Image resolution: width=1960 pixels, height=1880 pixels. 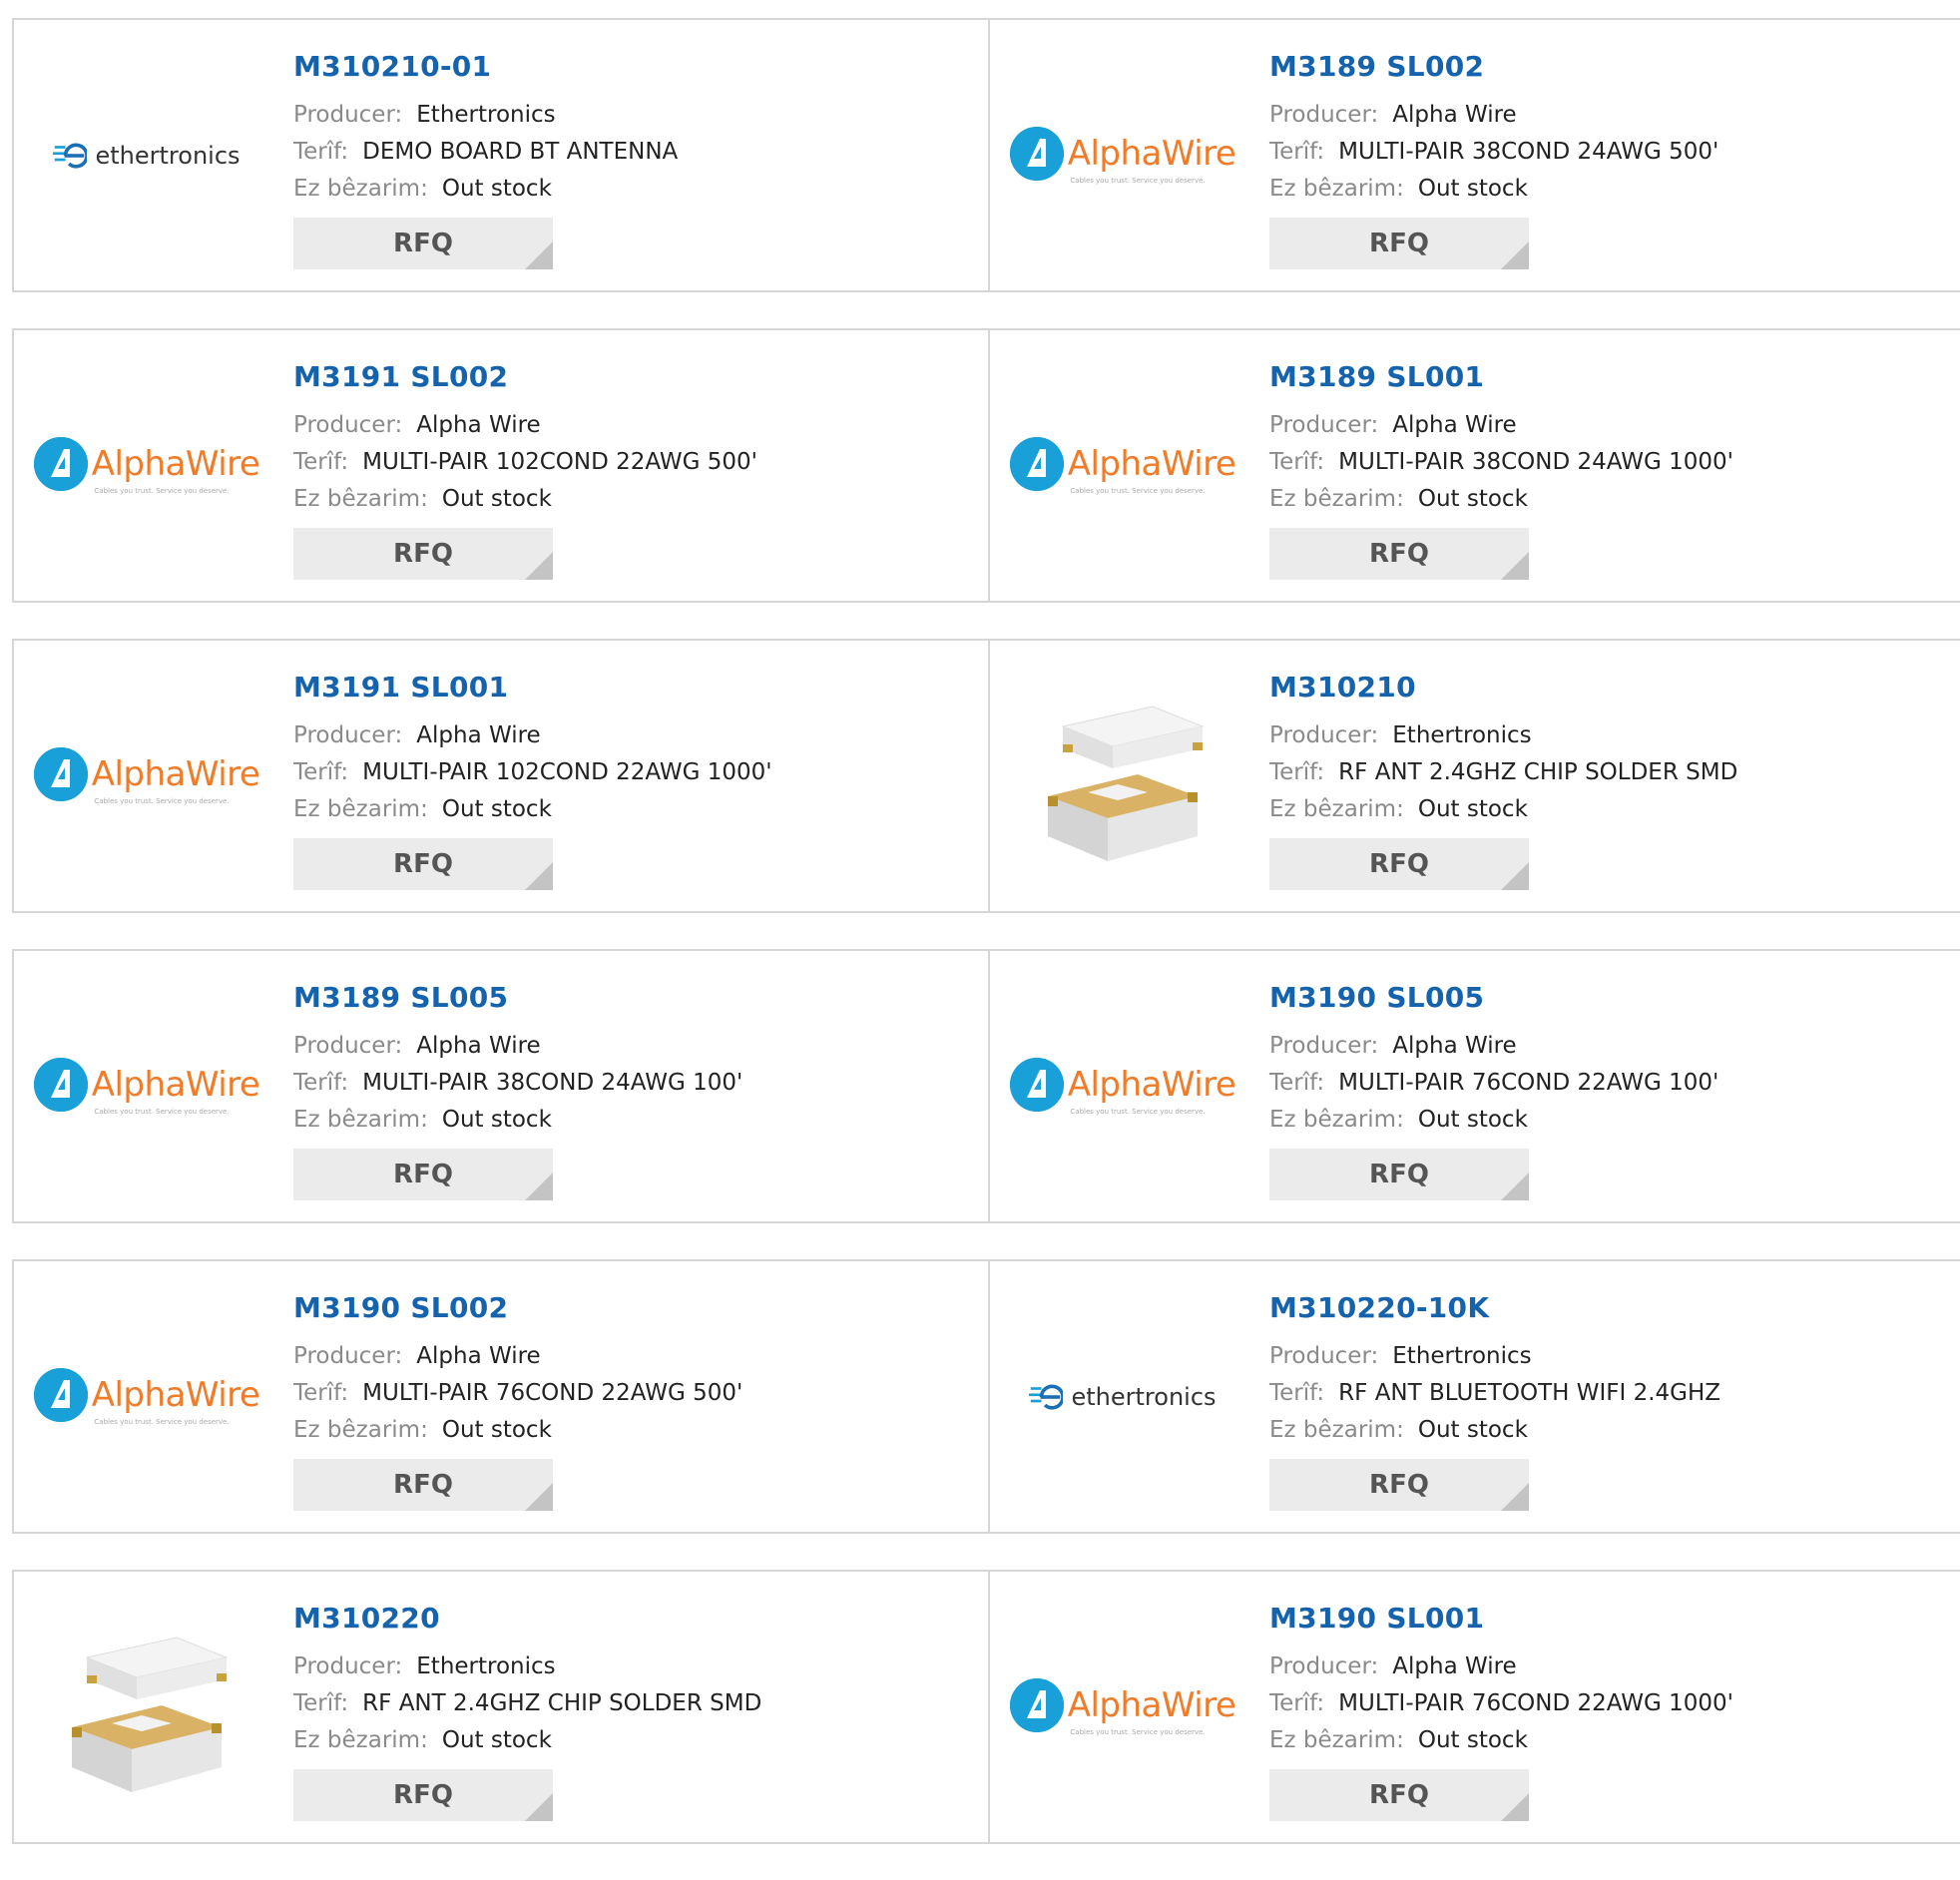 What do you see at coordinates (1535, 1703) in the screenshot?
I see `description-value: MULTI-PAIR 76COND 22AWG 1000'` at bounding box center [1535, 1703].